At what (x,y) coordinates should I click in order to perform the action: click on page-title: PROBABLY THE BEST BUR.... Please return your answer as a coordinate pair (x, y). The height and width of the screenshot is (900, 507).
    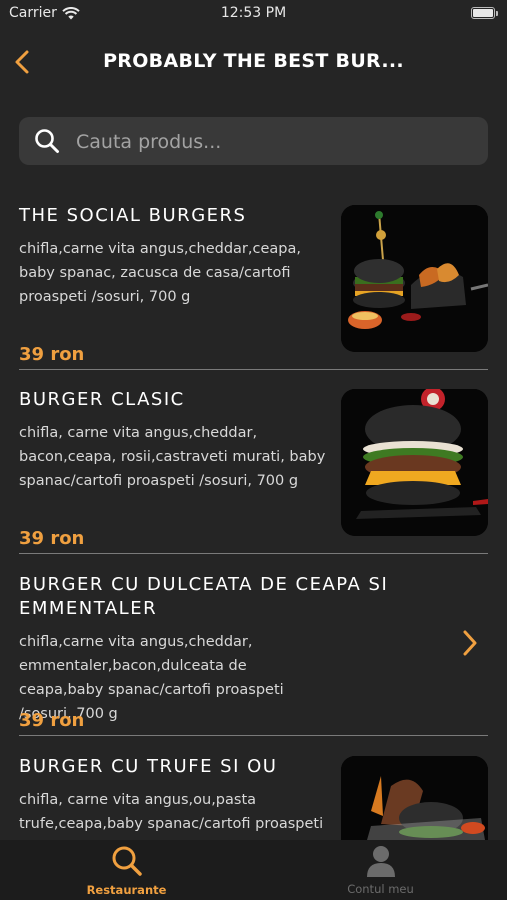
    Looking at the image, I should click on (253, 61).